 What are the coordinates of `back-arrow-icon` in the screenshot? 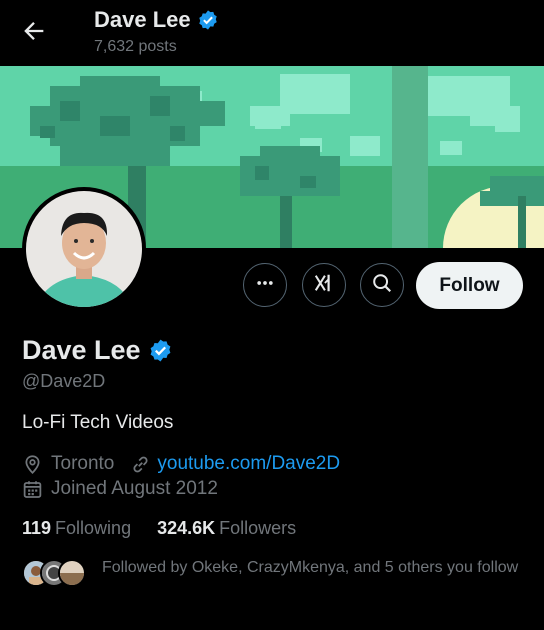 It's located at (34, 31).